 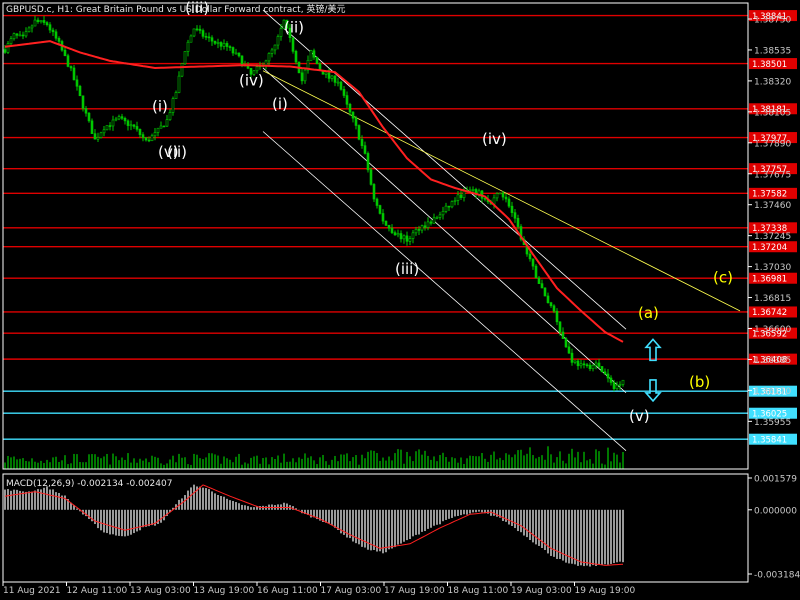 I want to click on time-tick-label-6: 17 Aug 19:00, so click(x=414, y=591).